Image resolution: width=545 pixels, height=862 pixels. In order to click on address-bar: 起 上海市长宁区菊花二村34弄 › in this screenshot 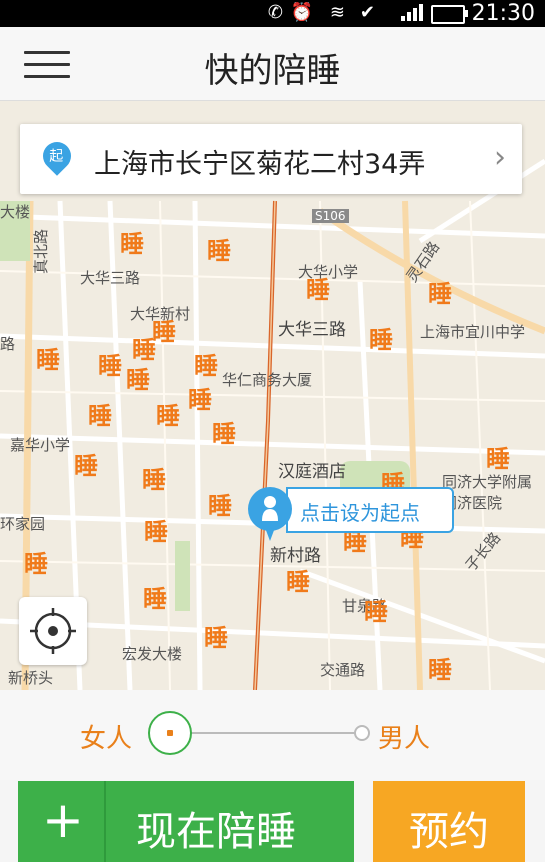, I will do `click(271, 159)`.